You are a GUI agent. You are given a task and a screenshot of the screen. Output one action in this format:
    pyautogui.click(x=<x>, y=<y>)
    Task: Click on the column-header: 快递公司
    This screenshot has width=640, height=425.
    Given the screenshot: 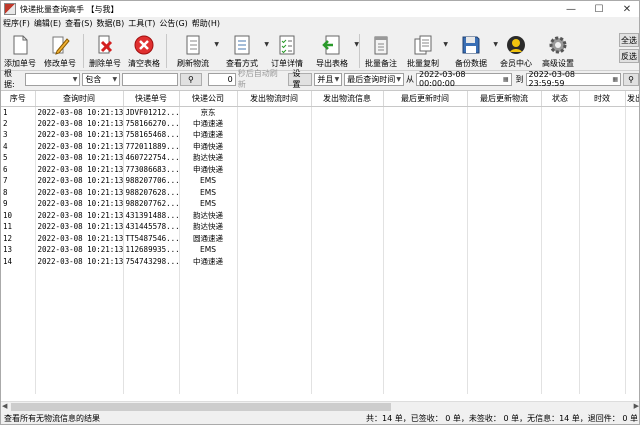 What is the action you would take?
    pyautogui.click(x=208, y=99)
    